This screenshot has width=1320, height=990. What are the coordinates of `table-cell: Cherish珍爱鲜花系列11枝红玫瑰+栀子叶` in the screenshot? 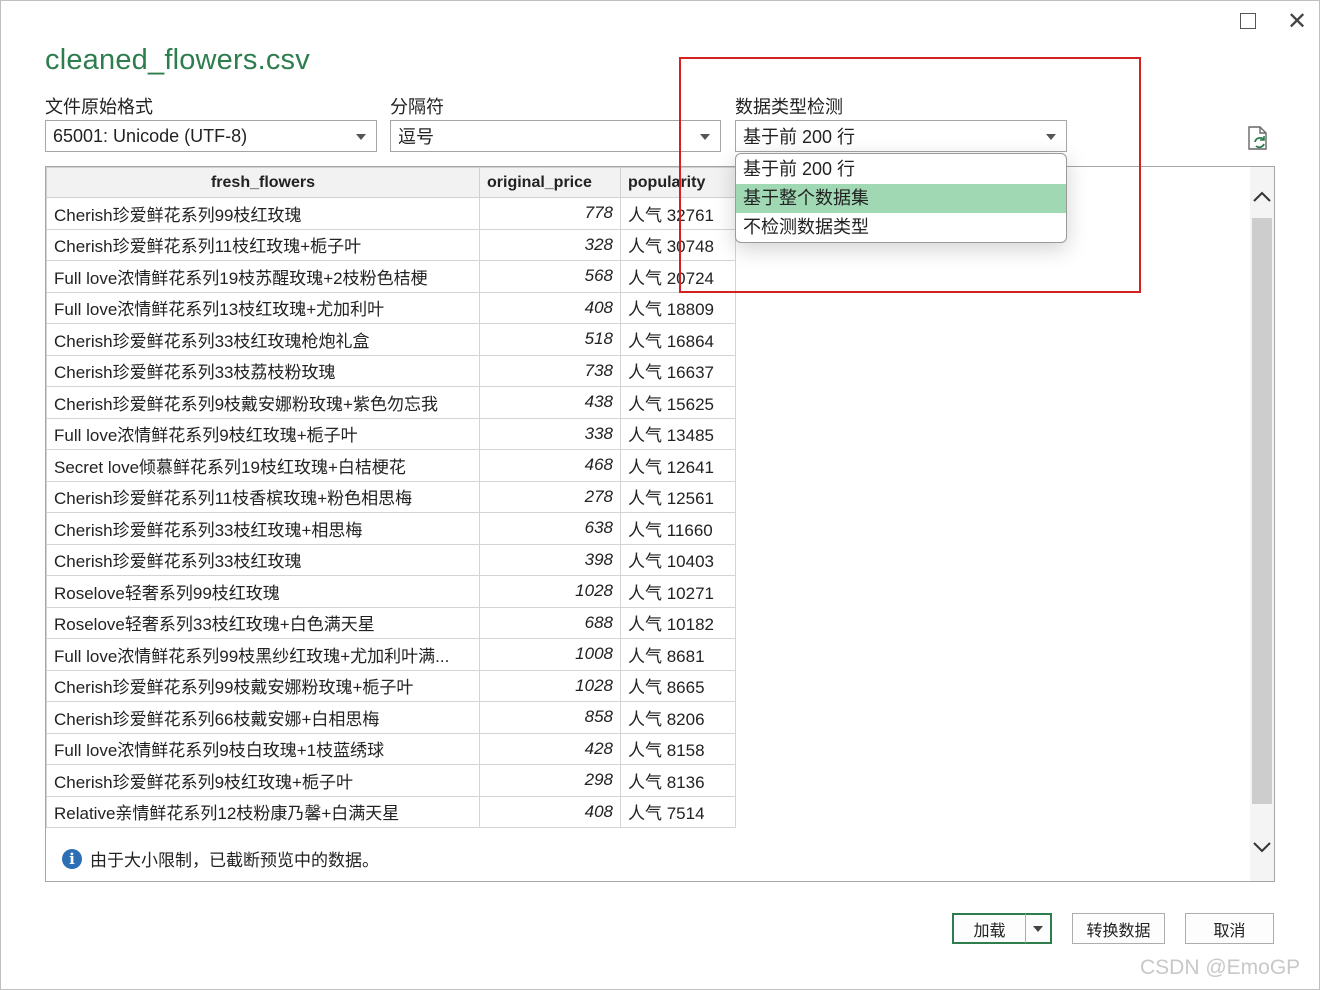 It's located at (263, 244).